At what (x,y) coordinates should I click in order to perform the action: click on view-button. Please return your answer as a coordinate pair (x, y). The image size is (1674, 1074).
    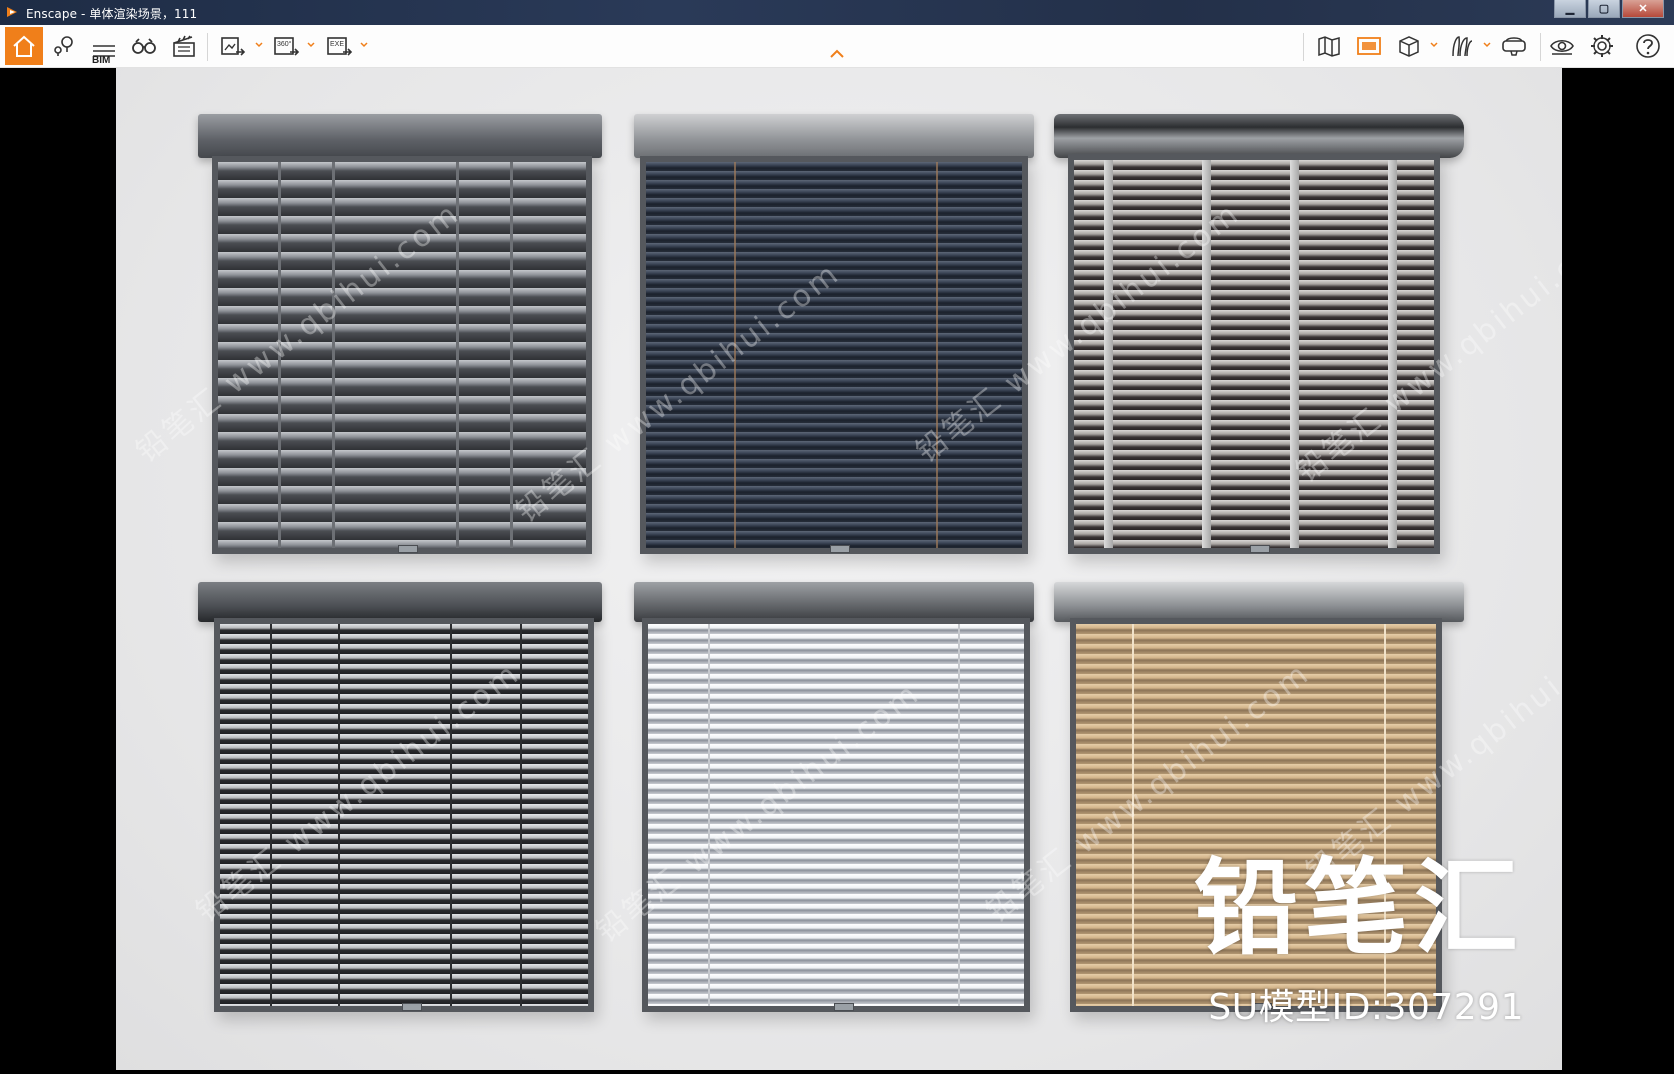
    Looking at the image, I should click on (1562, 46).